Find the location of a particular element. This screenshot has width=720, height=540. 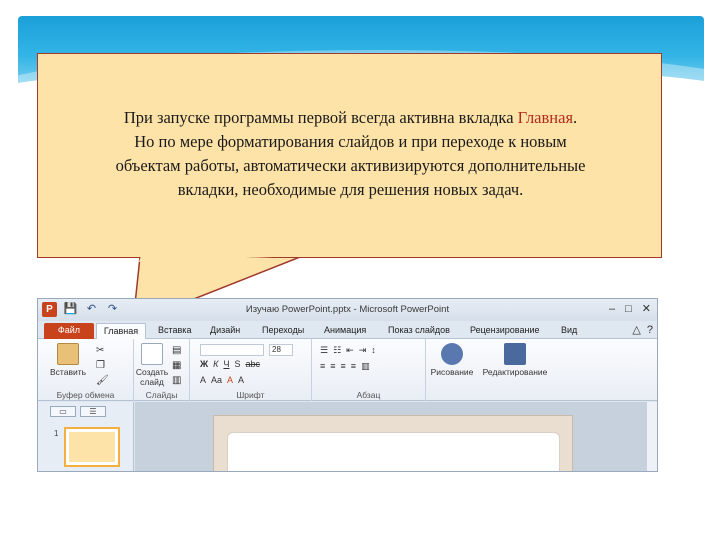

shadow-button: S is located at coordinates (237, 364).